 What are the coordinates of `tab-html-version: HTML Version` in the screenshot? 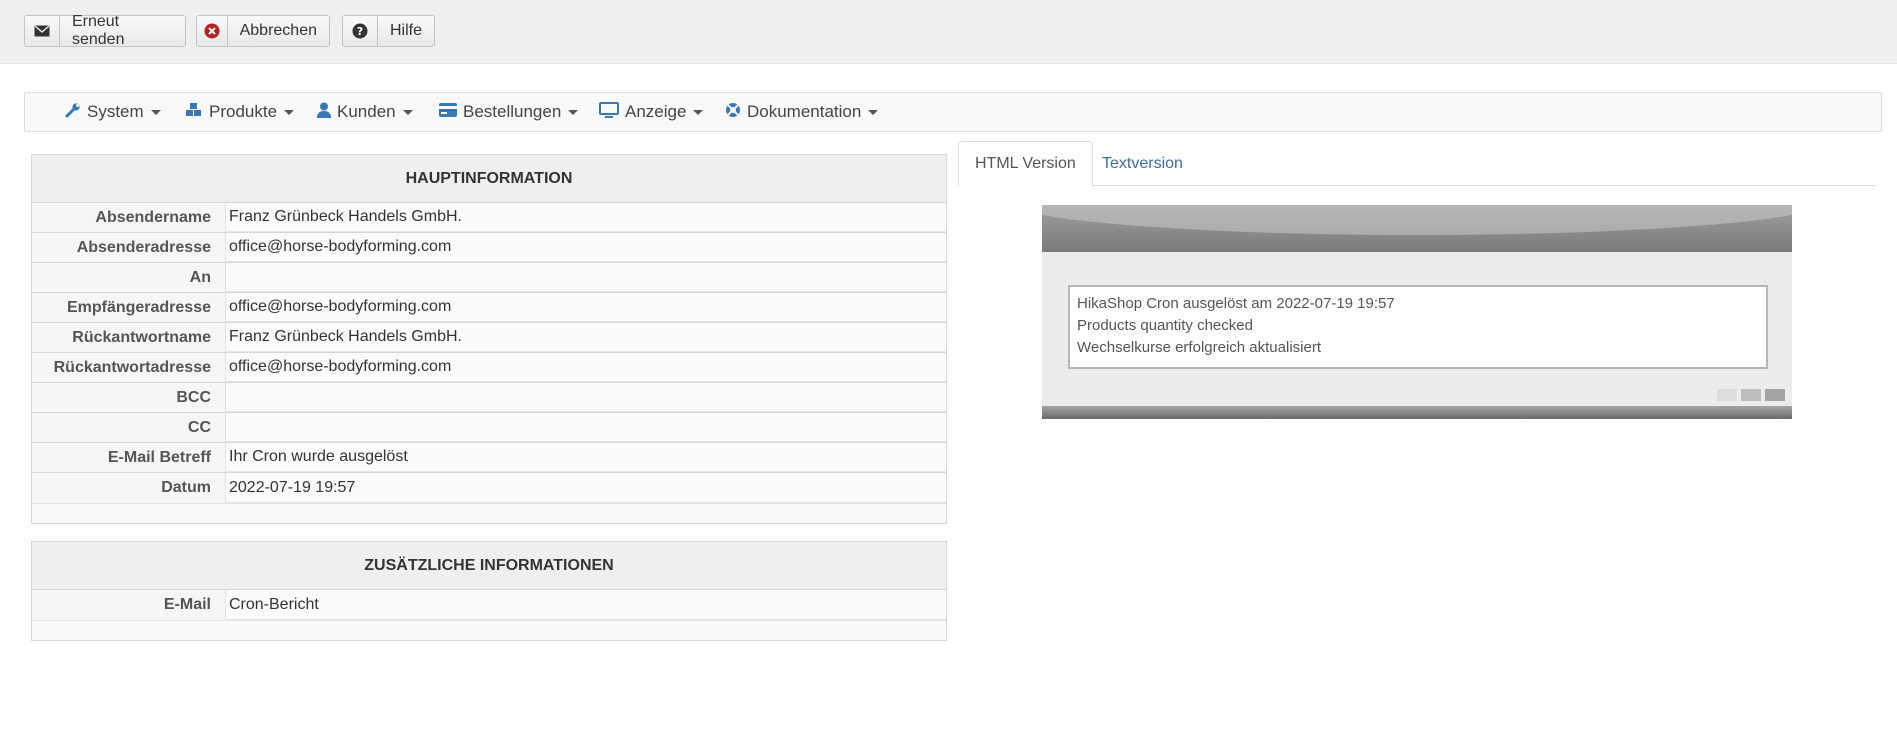 It's located at (1025, 164).